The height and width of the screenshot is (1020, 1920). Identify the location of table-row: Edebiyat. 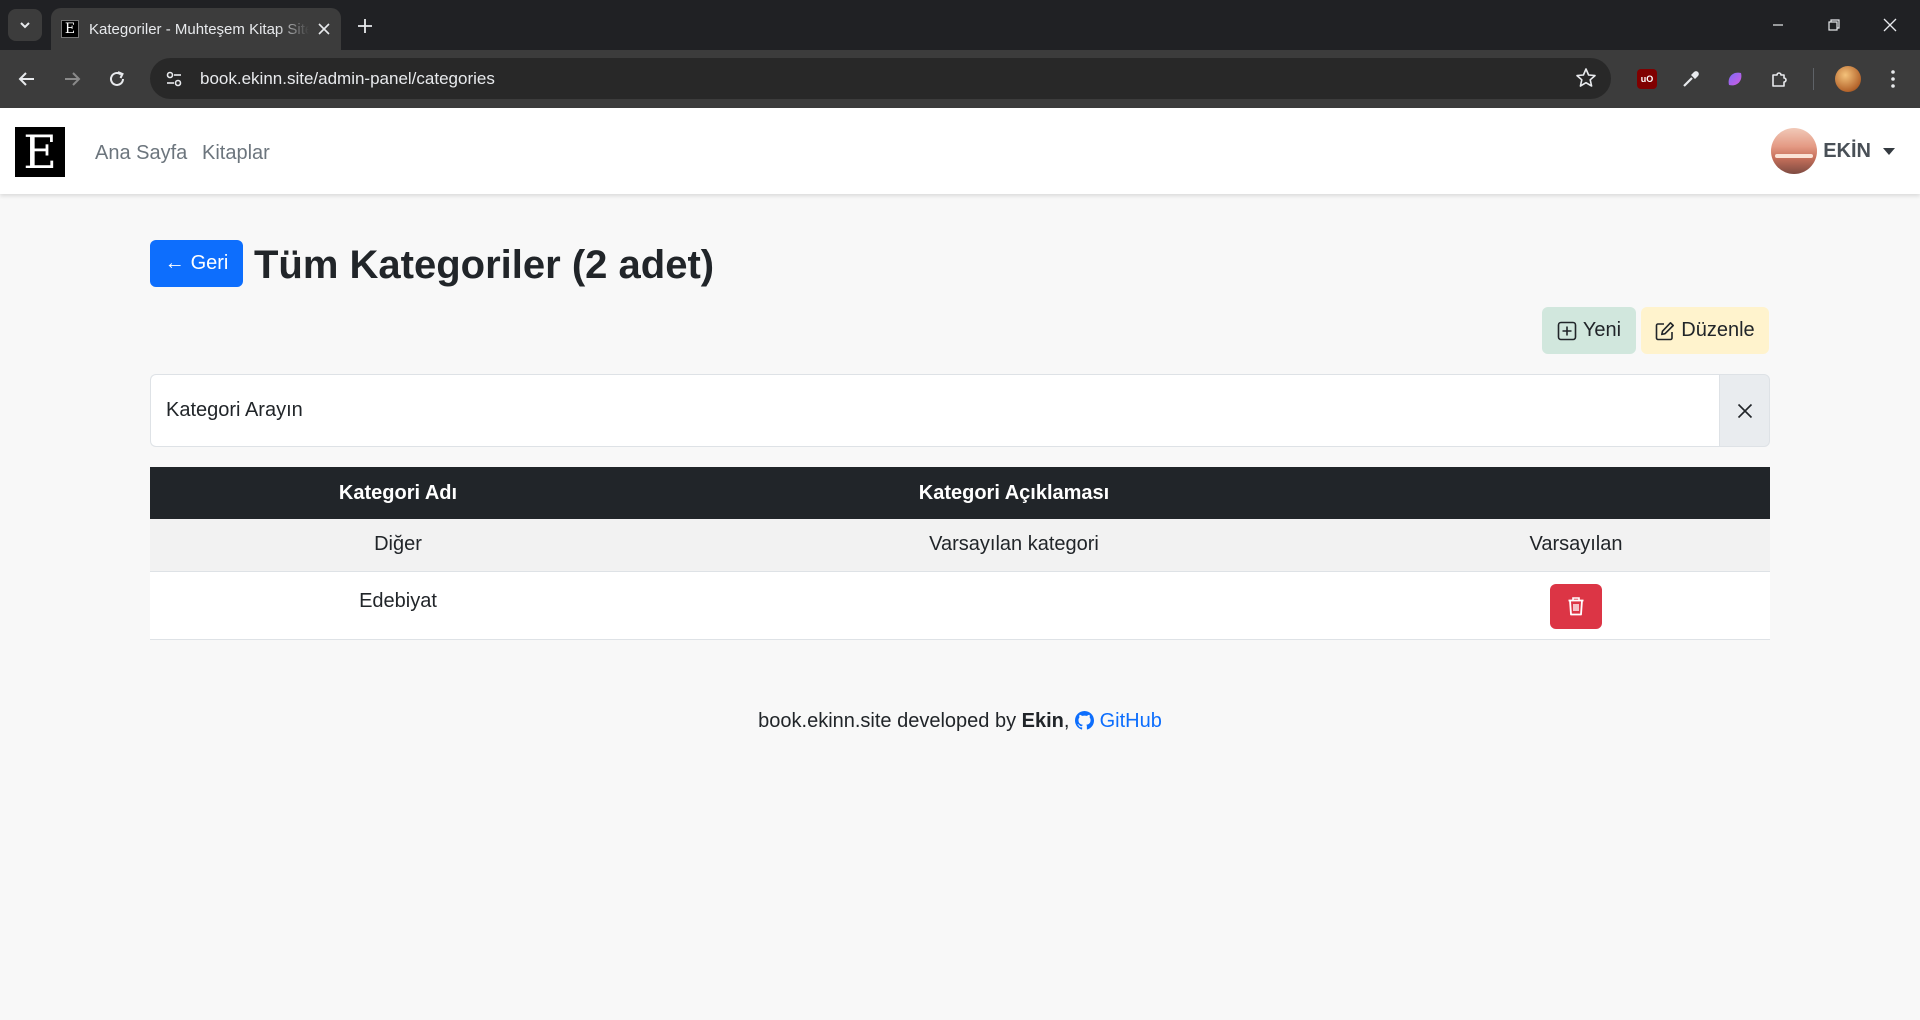
(960, 605).